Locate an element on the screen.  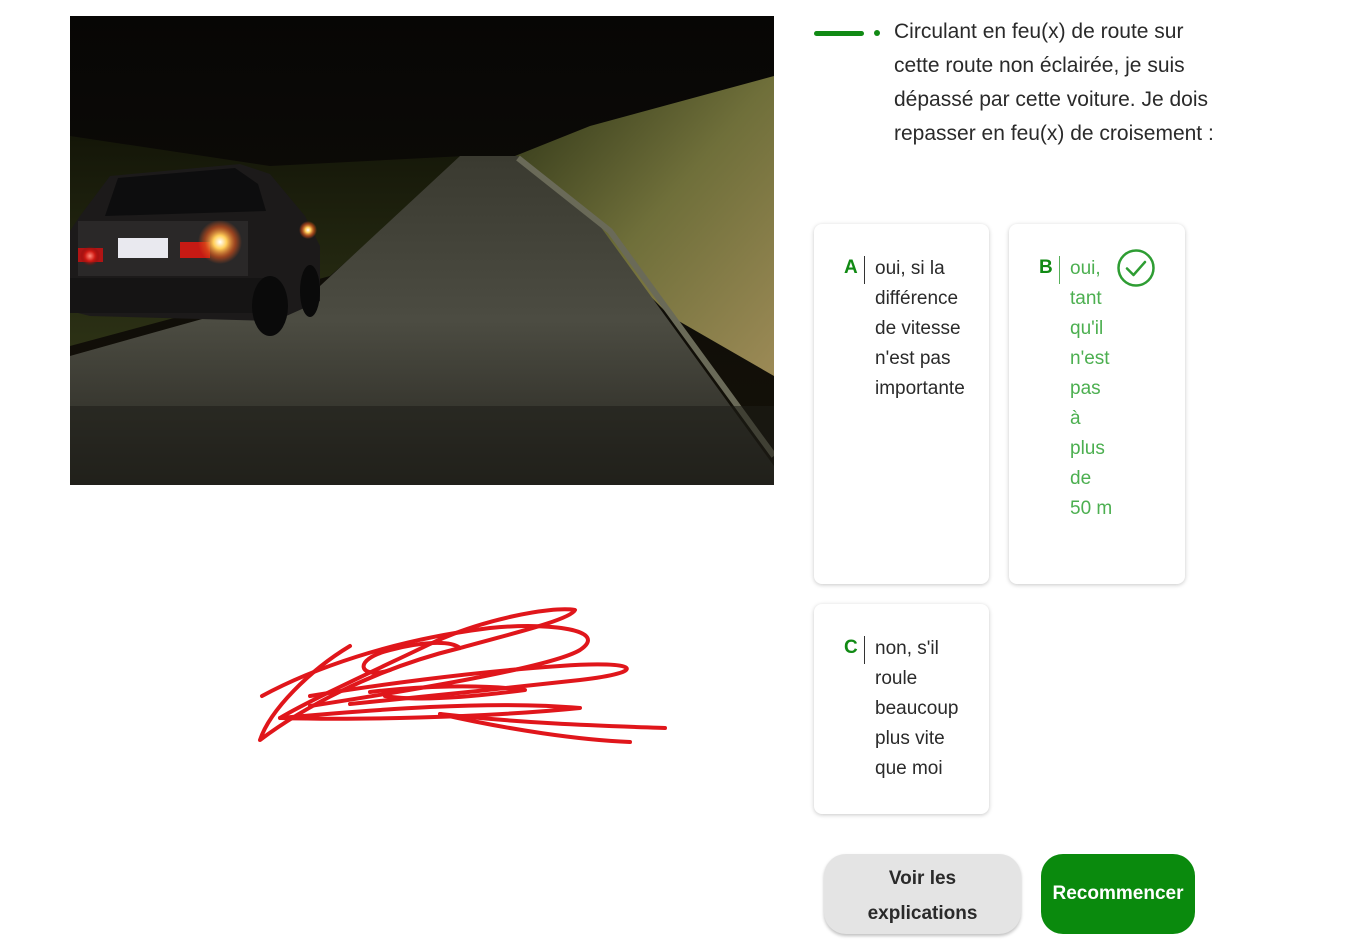
answer-letter: A is located at coordinates (851, 267).